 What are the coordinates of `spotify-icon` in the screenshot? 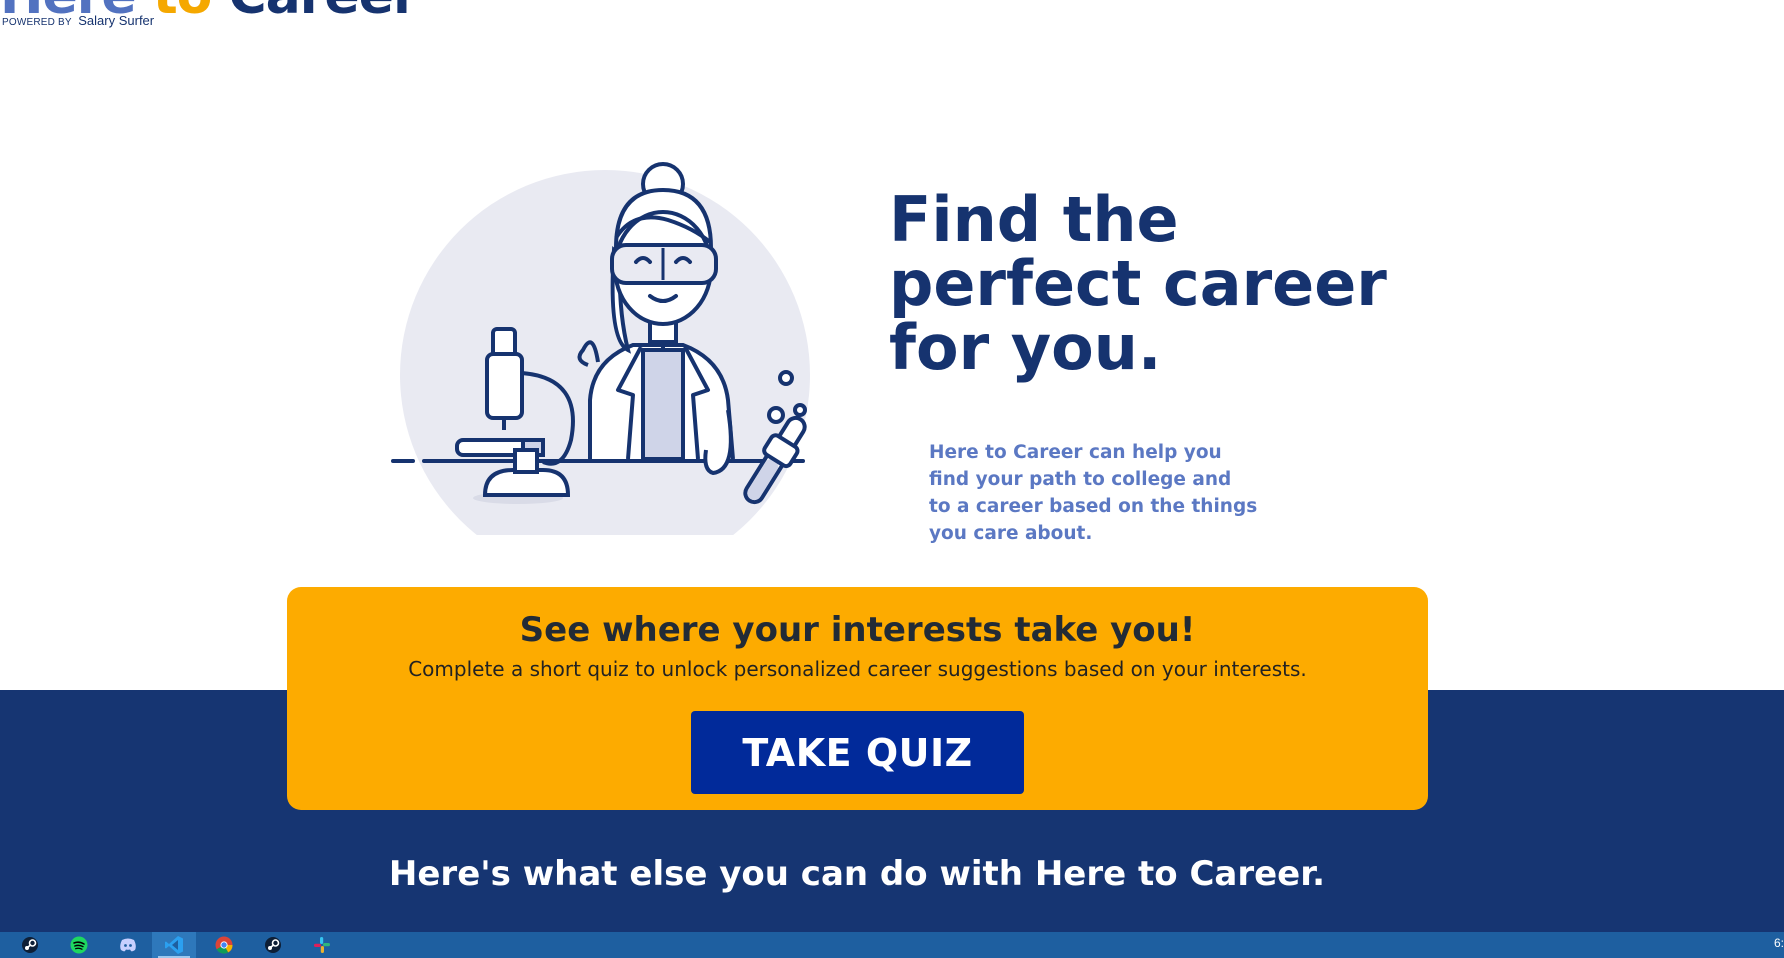 It's located at (79, 945).